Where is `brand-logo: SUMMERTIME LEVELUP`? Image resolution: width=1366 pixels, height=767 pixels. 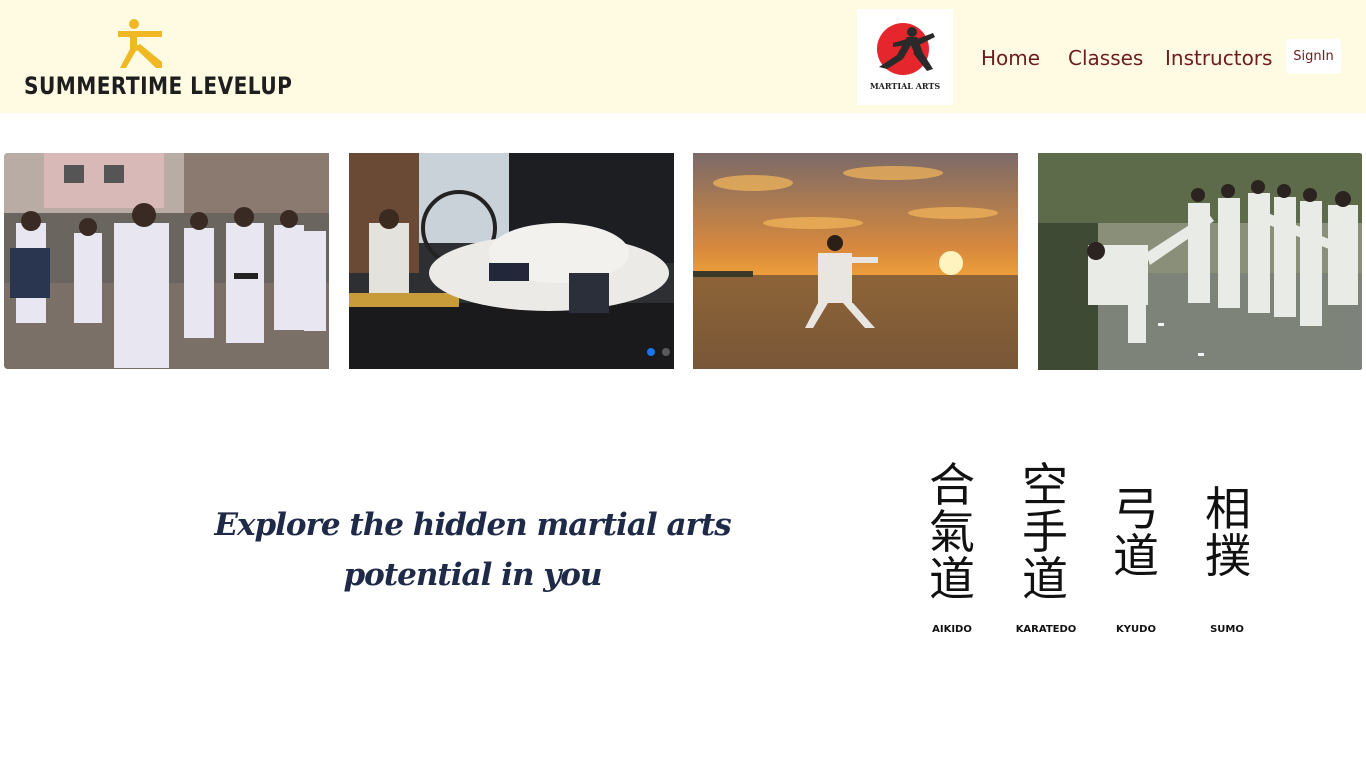 brand-logo: SUMMERTIME LEVELUP is located at coordinates (157, 58).